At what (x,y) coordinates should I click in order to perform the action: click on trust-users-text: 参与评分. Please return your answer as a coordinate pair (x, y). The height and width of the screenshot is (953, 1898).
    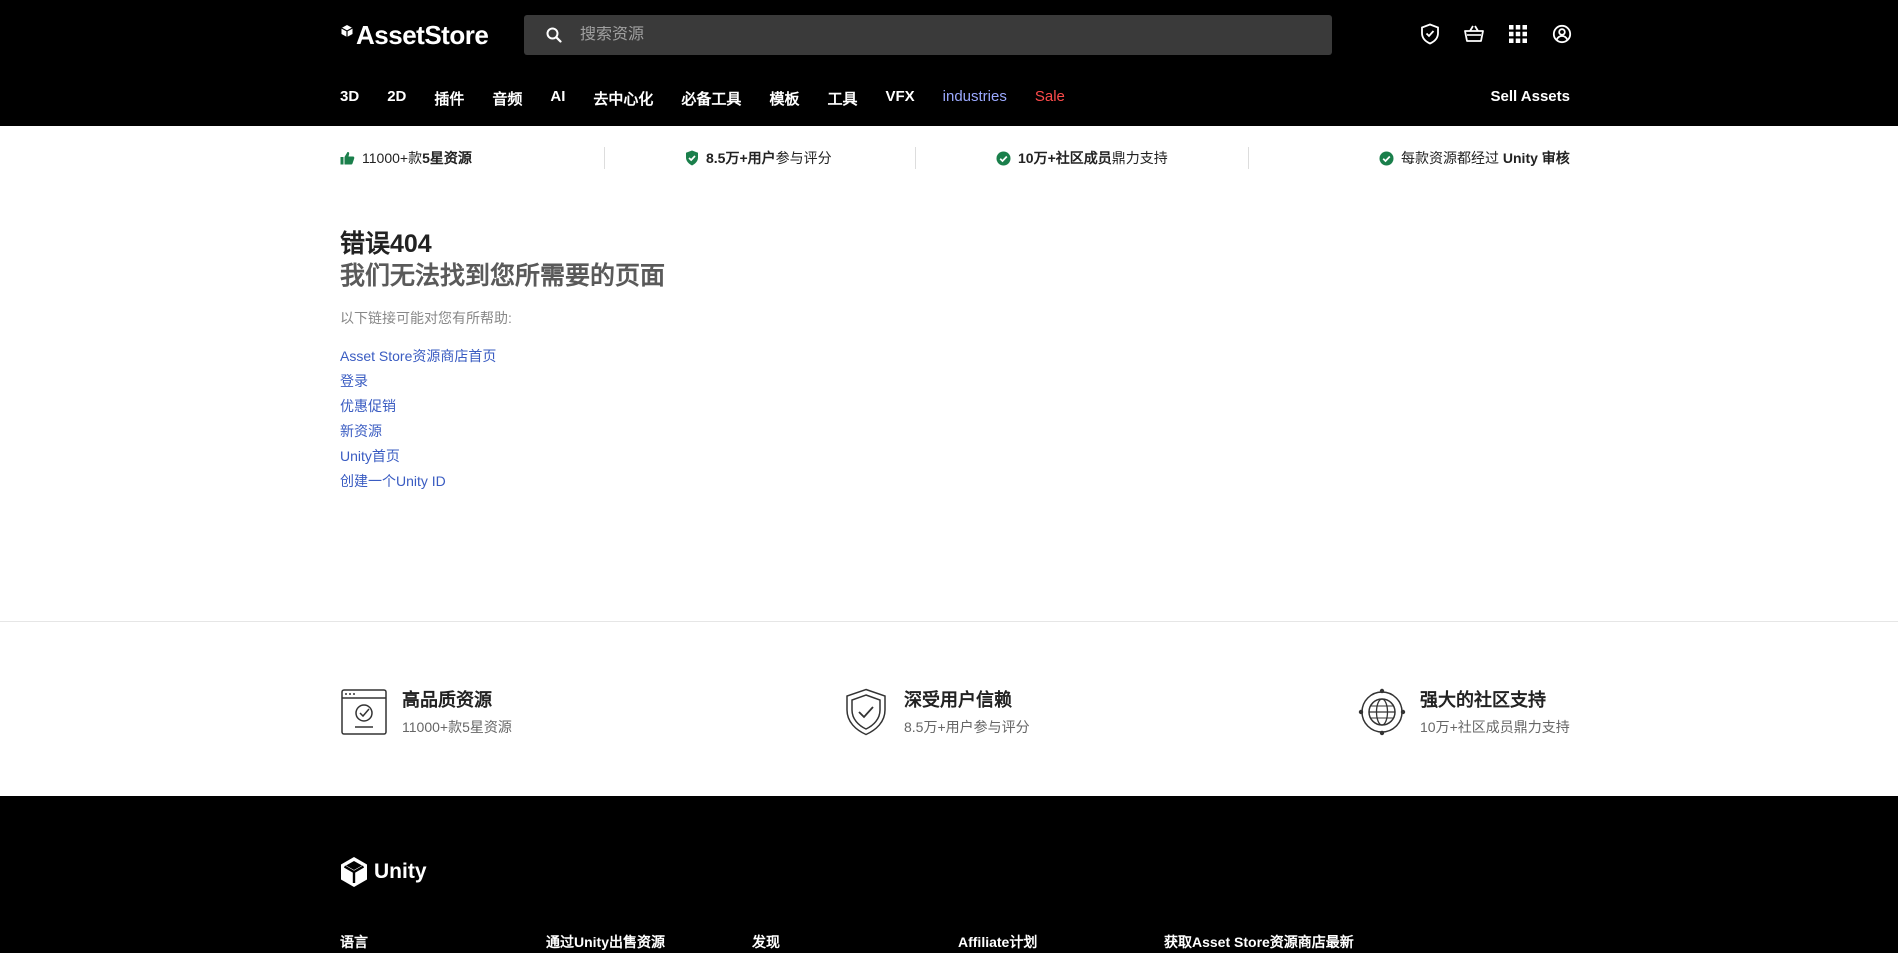
    Looking at the image, I should click on (803, 158).